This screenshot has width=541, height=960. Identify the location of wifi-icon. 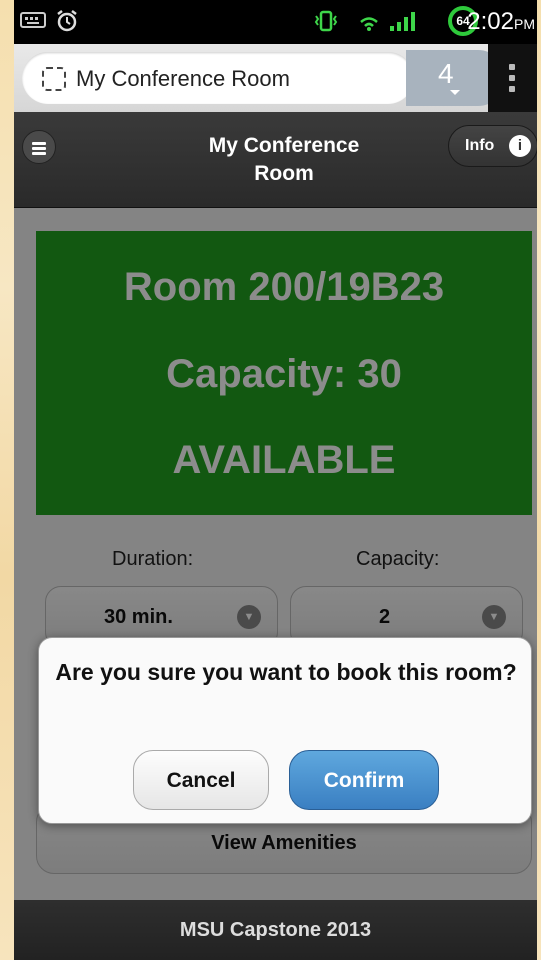
(369, 20).